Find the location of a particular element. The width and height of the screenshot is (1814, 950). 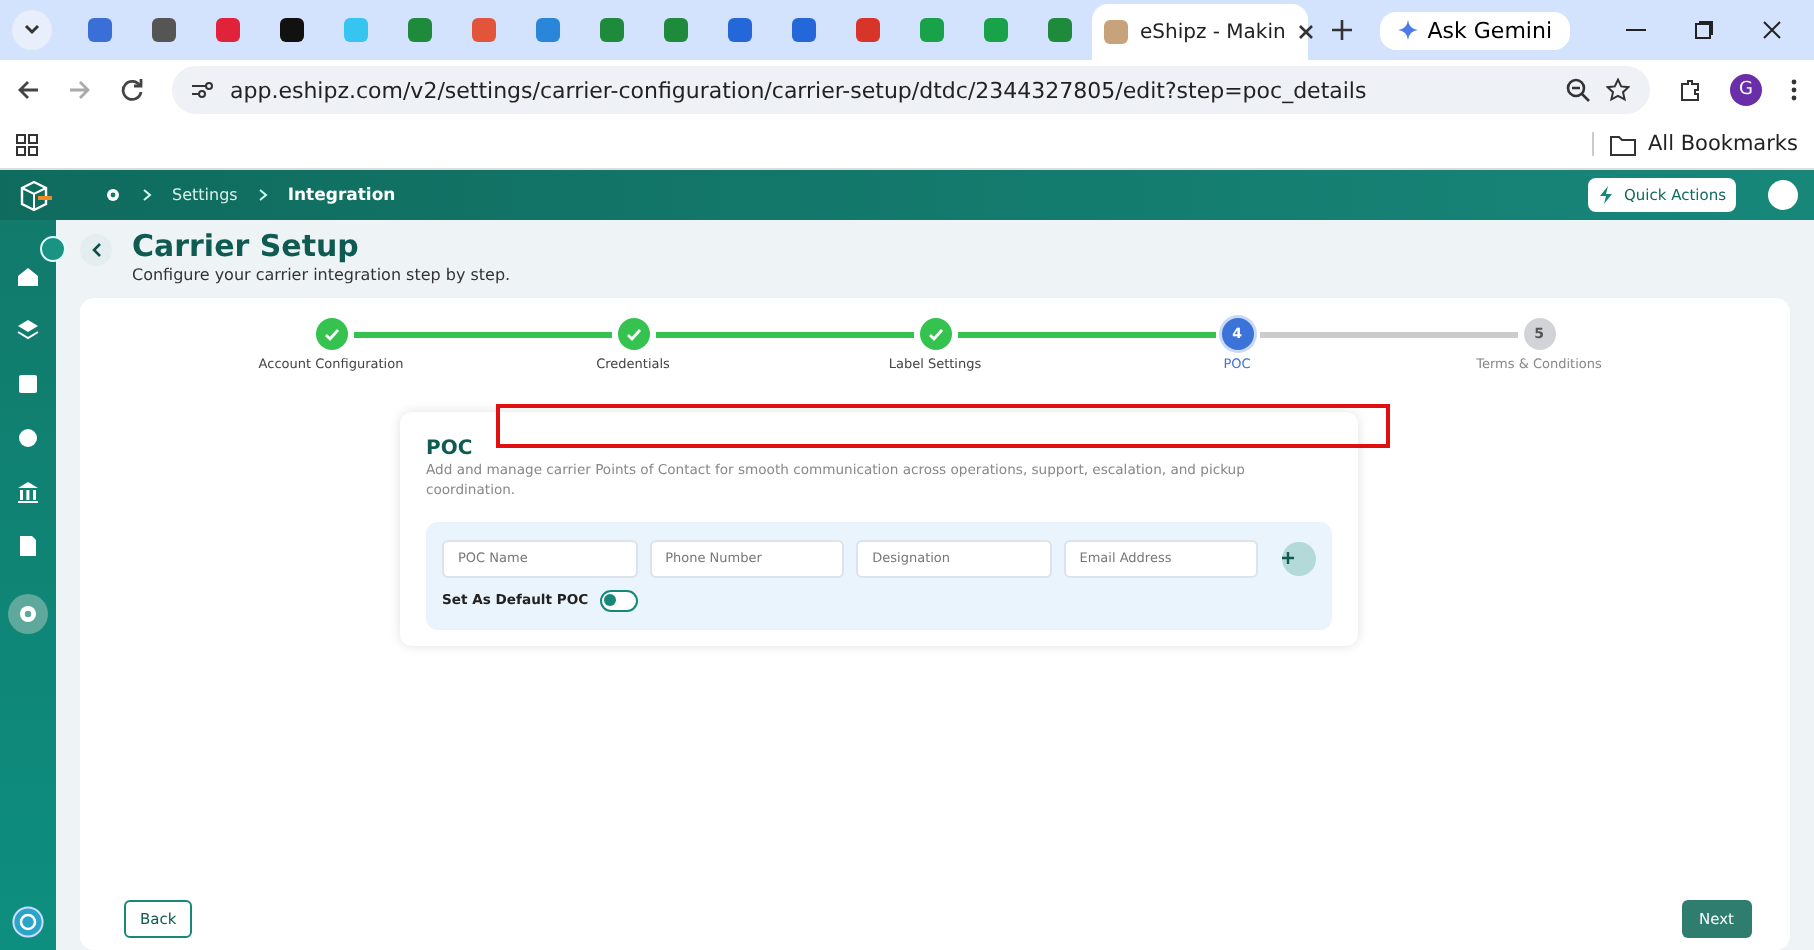

circle-icon is located at coordinates (28, 438).